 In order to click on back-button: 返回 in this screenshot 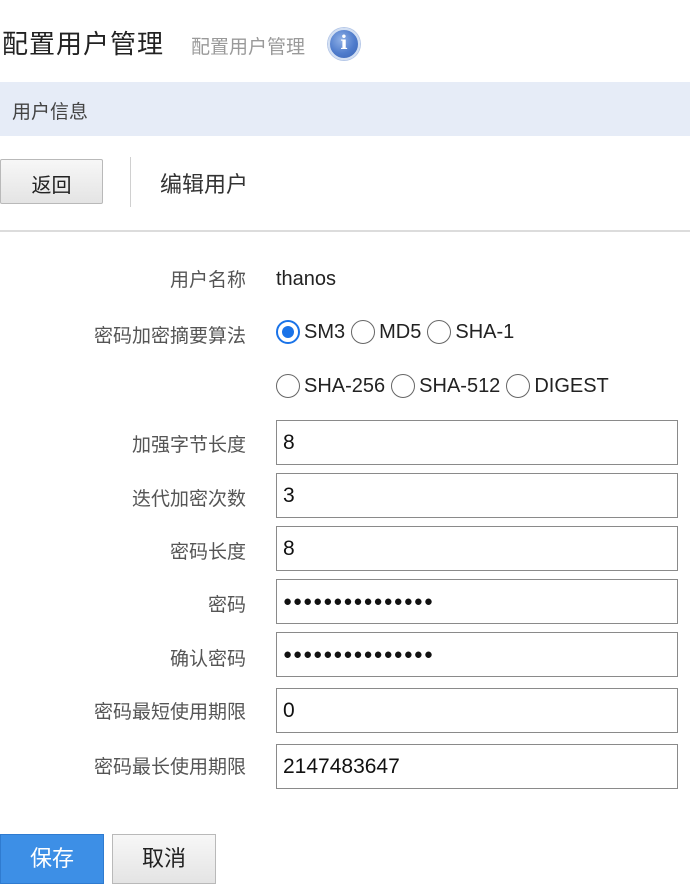, I will do `click(51, 181)`.